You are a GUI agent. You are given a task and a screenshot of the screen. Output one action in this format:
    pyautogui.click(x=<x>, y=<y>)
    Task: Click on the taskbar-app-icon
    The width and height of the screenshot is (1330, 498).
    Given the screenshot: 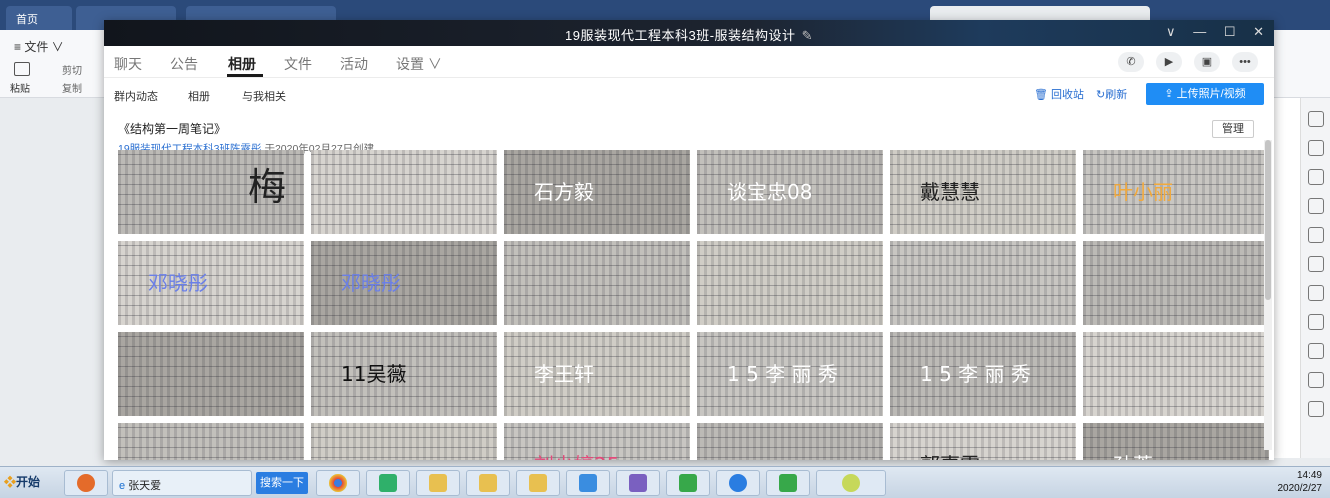 What is the action you would take?
    pyautogui.click(x=86, y=483)
    